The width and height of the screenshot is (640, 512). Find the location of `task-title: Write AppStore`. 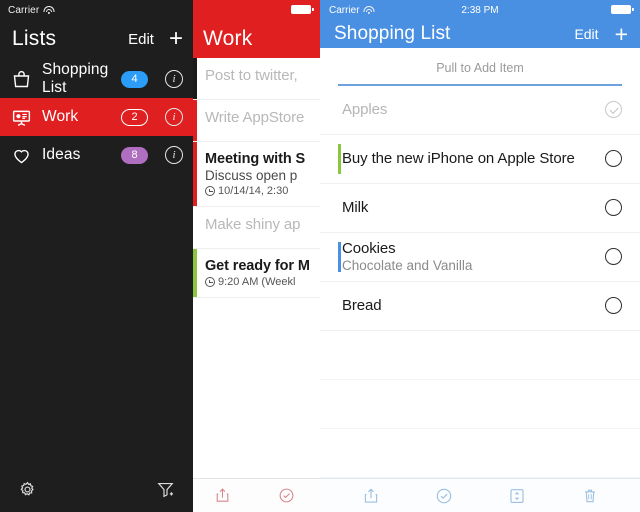

task-title: Write AppStore is located at coordinates (255, 117).